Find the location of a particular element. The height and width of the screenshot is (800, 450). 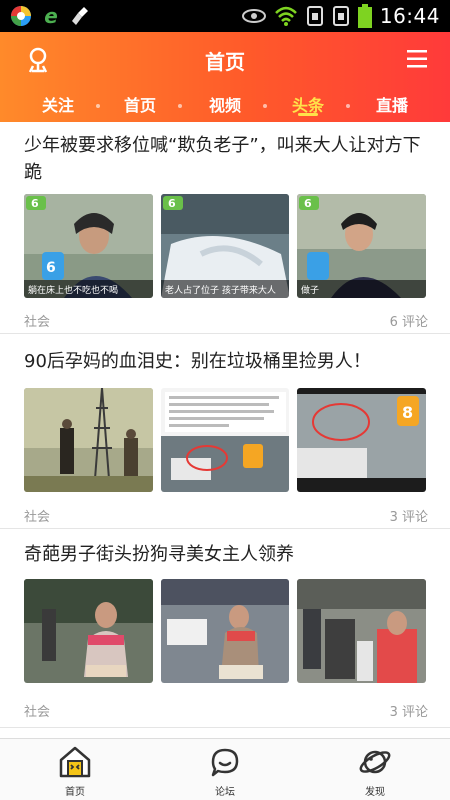

article-thumbnail: 8 is located at coordinates (362, 440).